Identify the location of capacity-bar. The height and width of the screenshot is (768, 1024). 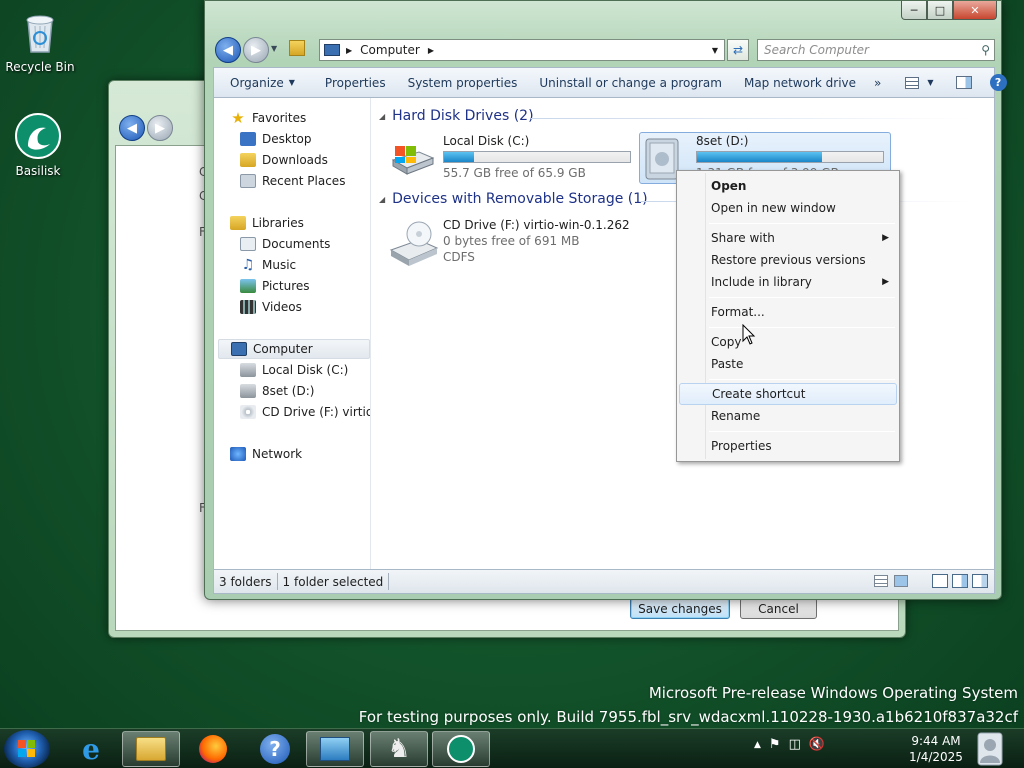
(537, 157).